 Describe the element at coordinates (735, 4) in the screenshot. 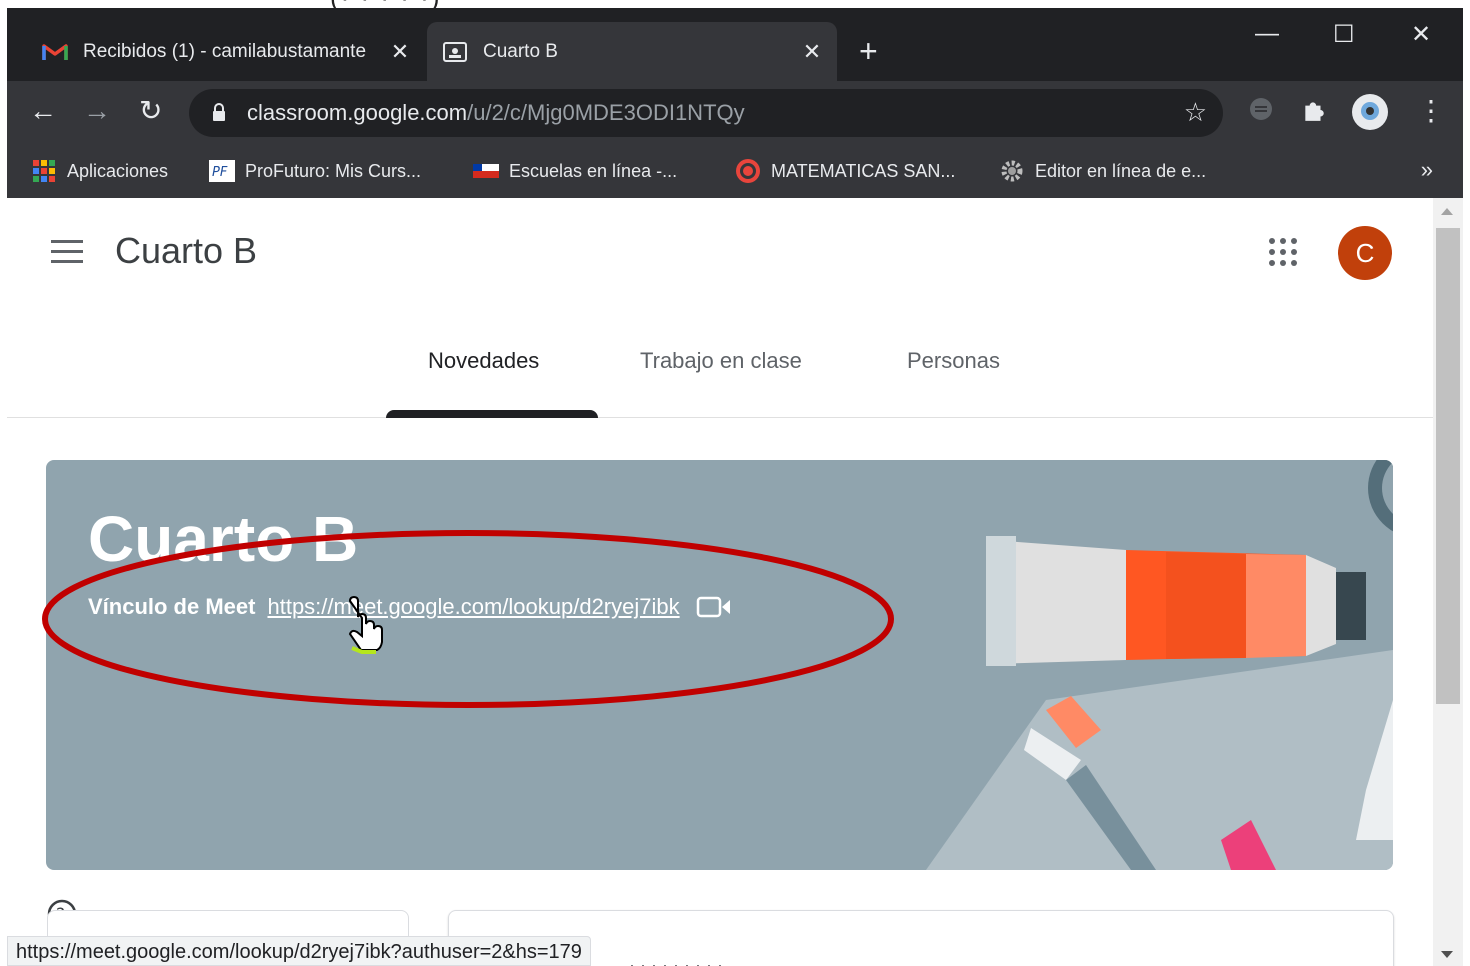

I see `top-crop-strip: (· · · · ·)` at that location.